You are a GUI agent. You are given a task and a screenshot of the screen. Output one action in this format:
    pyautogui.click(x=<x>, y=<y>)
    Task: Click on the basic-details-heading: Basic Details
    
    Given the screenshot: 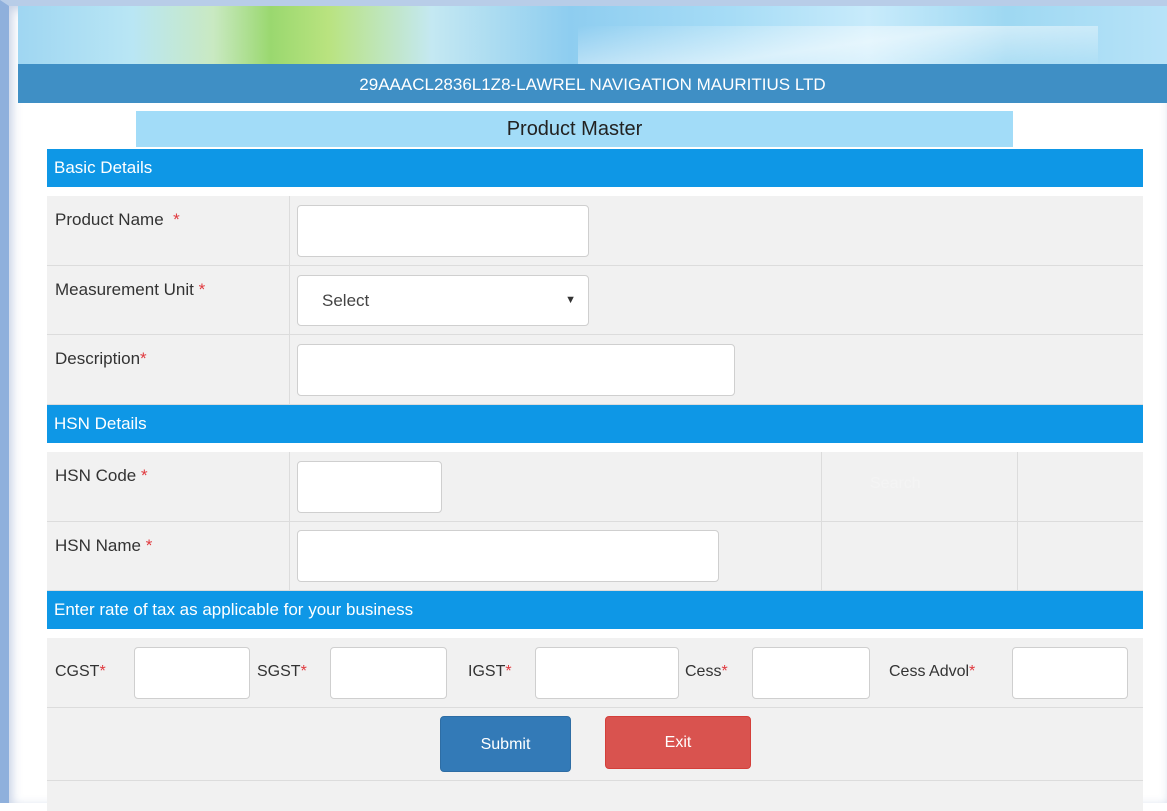 What is the action you would take?
    pyautogui.click(x=103, y=167)
    